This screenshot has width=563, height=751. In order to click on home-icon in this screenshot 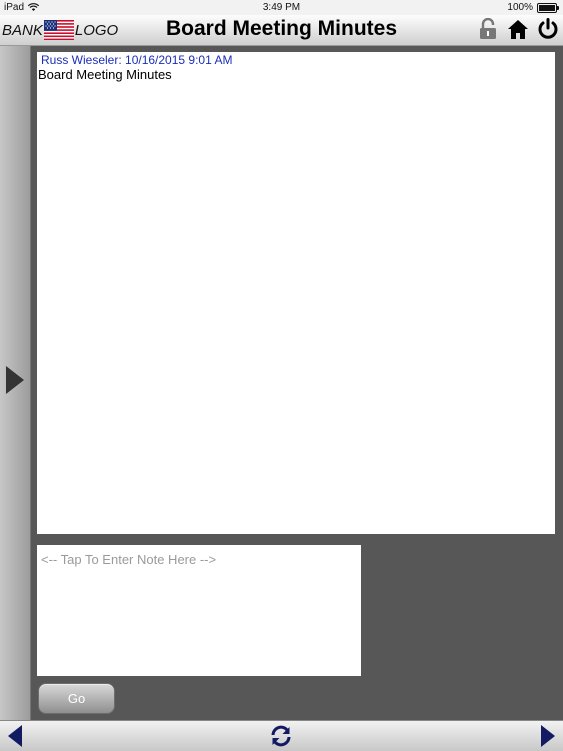, I will do `click(518, 29)`.